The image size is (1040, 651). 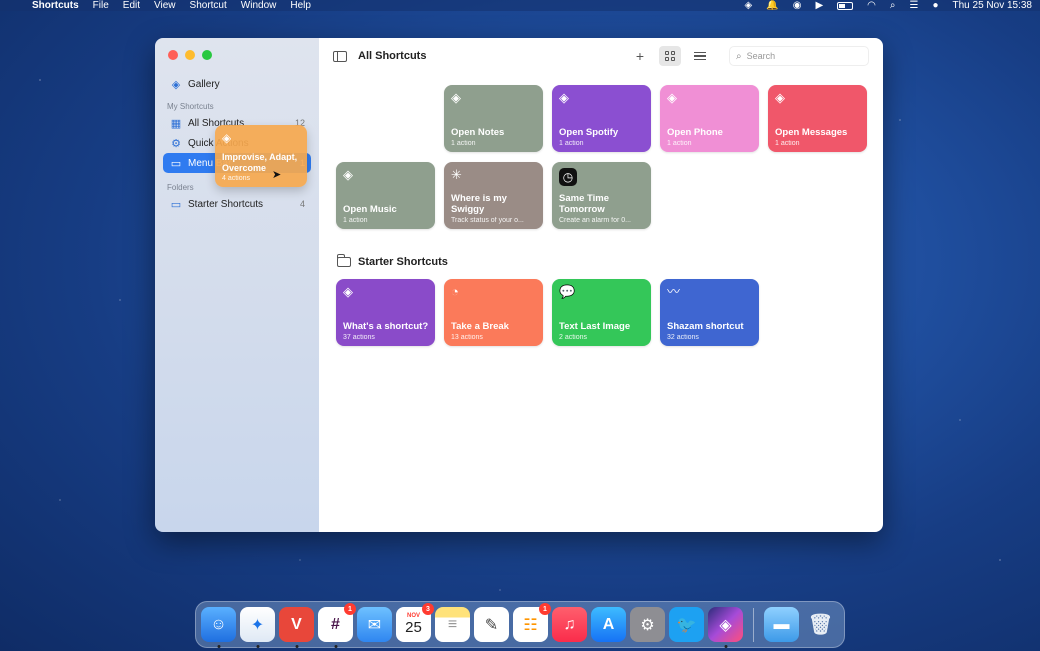 What do you see at coordinates (260, 162) in the screenshot?
I see `shortcut-title: Improvise, Adapt, Overcome` at bounding box center [260, 162].